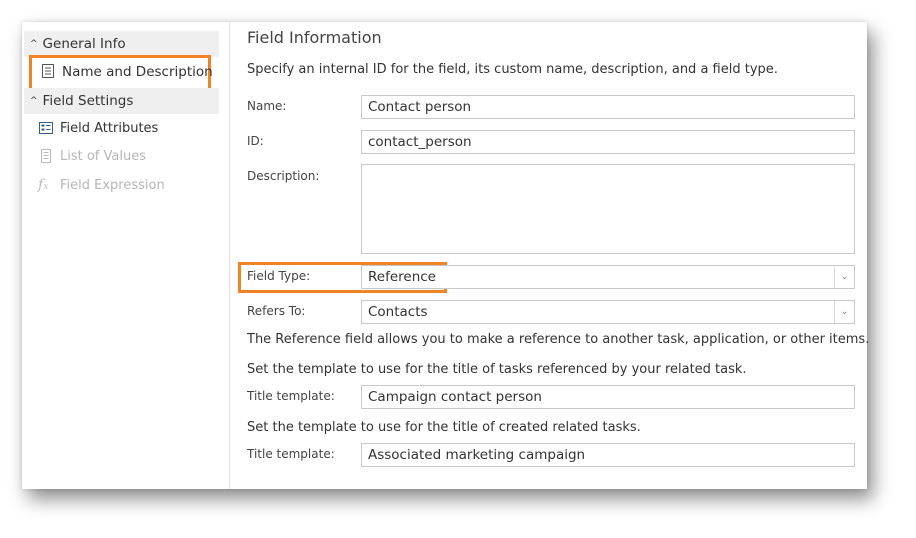 Image resolution: width=916 pixels, height=538 pixels. I want to click on name-input: Contact person, so click(608, 107).